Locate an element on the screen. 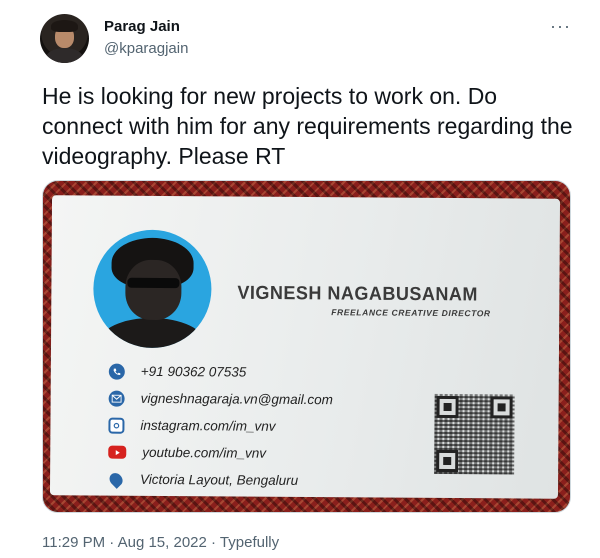 The height and width of the screenshot is (558, 600). tweet-time: 11:29 PM is located at coordinates (73, 542).